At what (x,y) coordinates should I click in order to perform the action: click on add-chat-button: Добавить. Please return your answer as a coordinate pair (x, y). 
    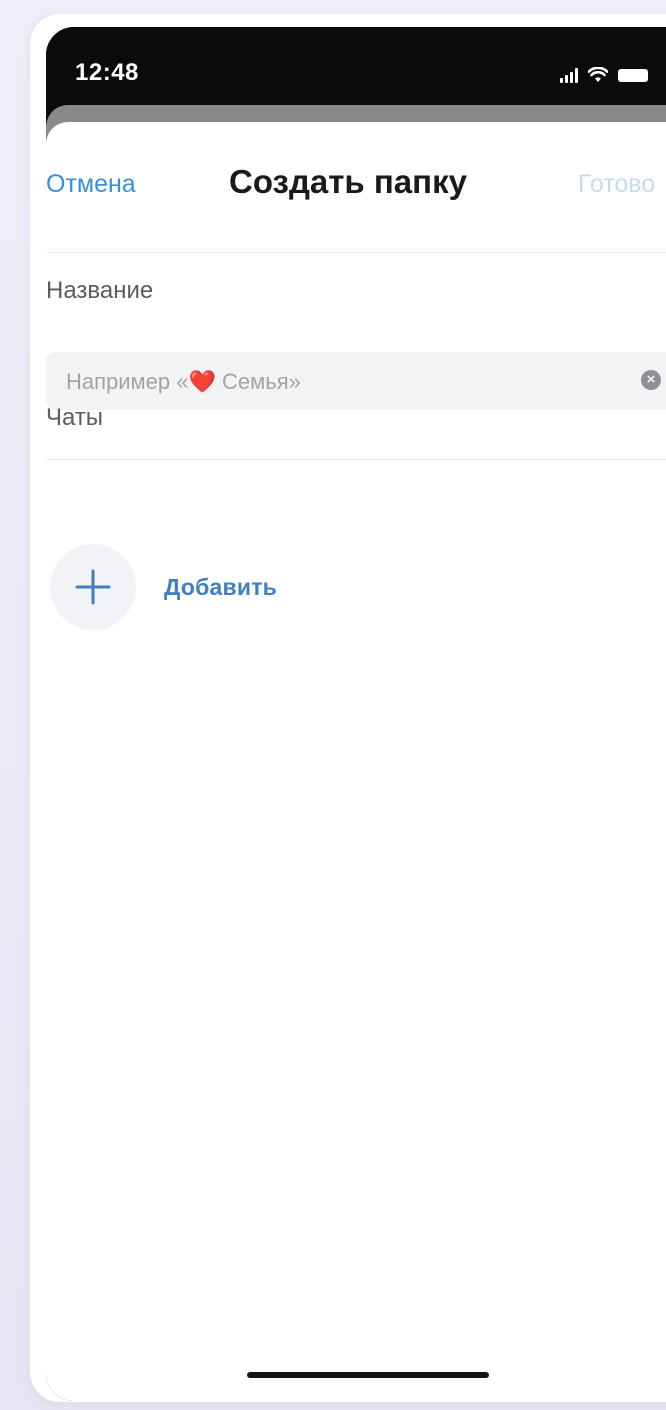
    Looking at the image, I should click on (163, 587).